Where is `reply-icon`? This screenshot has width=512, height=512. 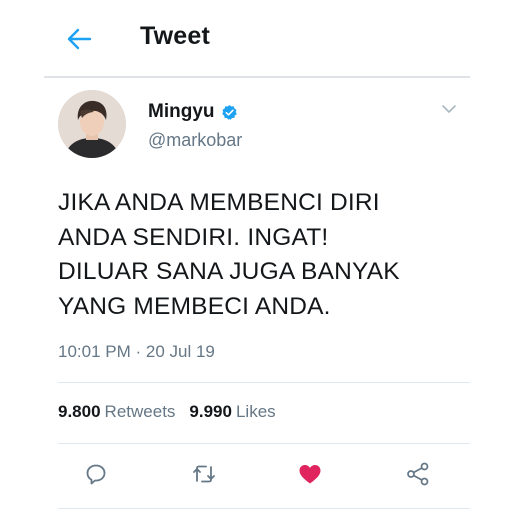
reply-icon is located at coordinates (96, 474).